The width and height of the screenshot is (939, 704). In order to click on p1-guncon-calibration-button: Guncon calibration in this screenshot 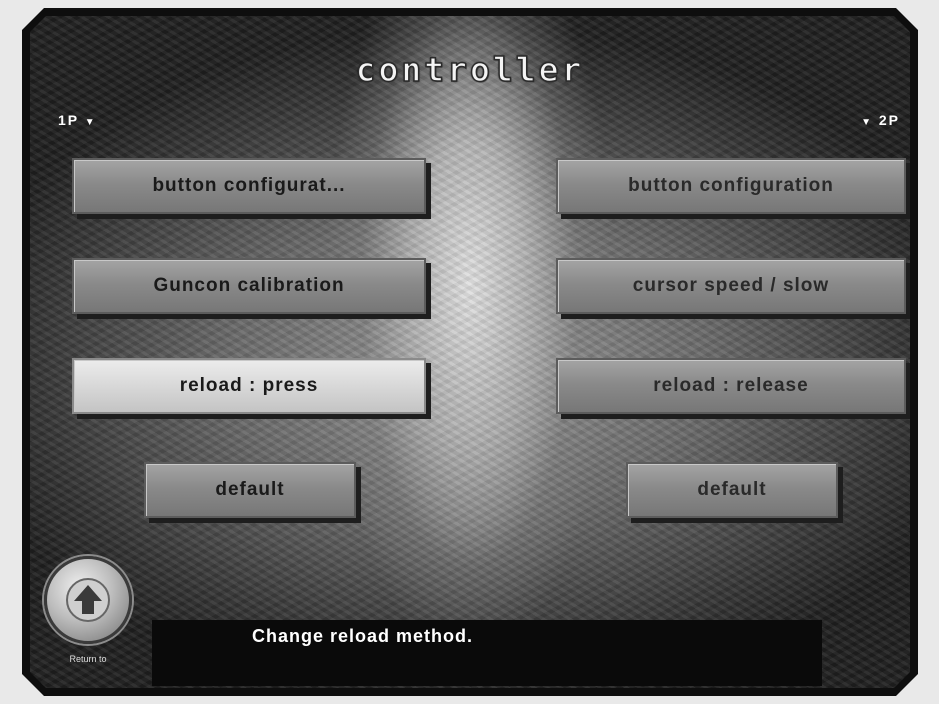, I will do `click(249, 286)`.